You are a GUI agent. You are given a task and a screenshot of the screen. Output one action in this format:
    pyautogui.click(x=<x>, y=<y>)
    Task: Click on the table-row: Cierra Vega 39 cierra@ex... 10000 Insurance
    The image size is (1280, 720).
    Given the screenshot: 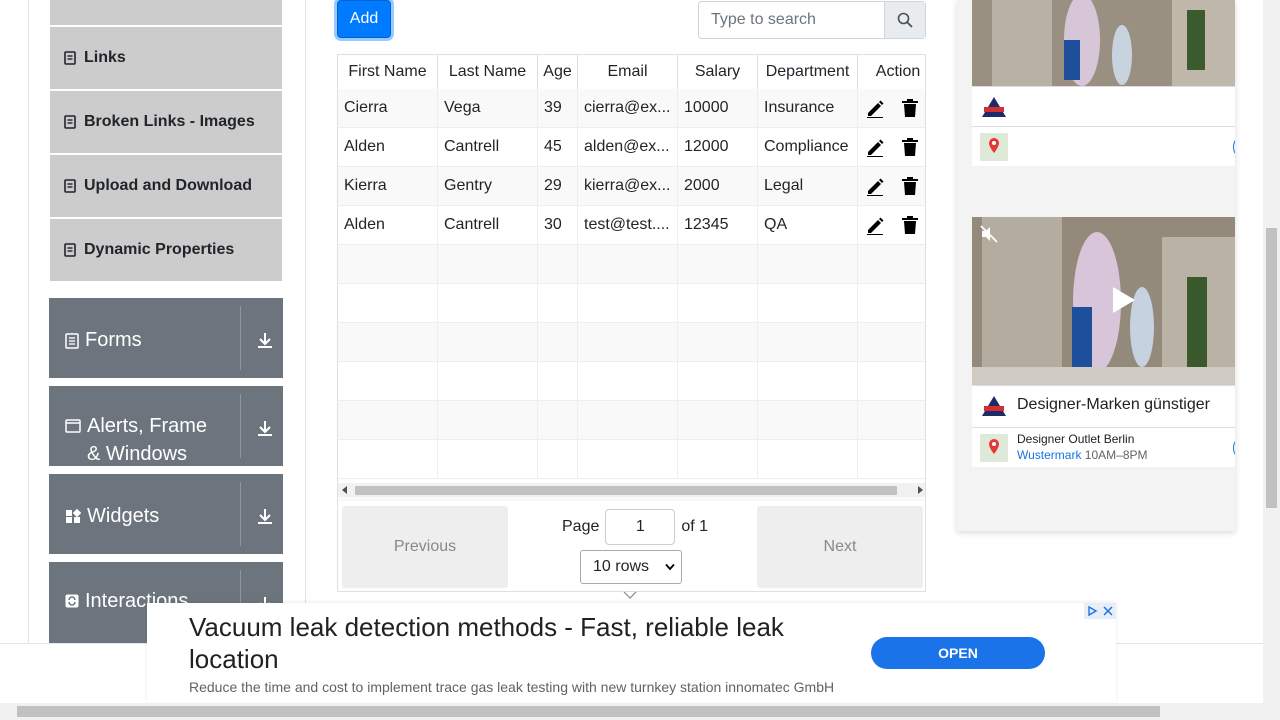 What is the action you would take?
    pyautogui.click(x=631, y=108)
    